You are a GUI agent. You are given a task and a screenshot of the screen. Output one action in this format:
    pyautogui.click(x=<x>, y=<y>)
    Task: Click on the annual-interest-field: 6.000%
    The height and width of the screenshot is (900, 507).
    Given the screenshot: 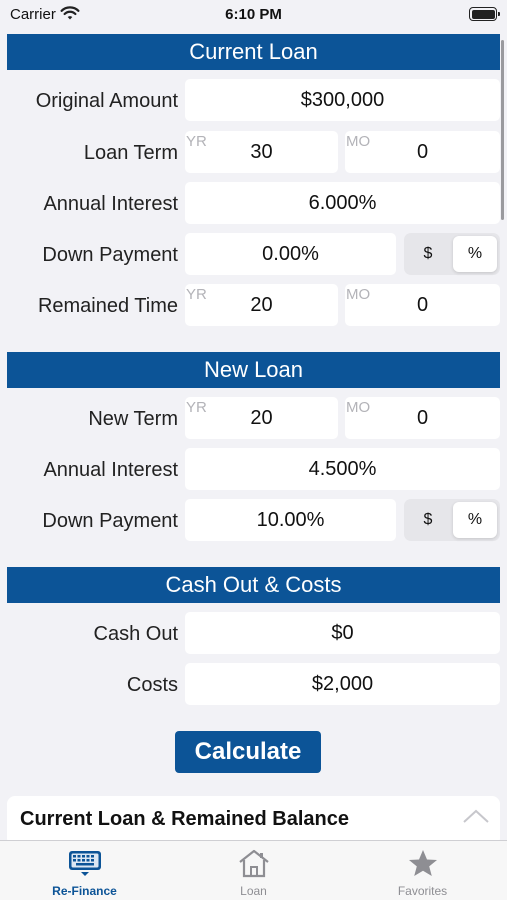 What is the action you would take?
    pyautogui.click(x=342, y=203)
    